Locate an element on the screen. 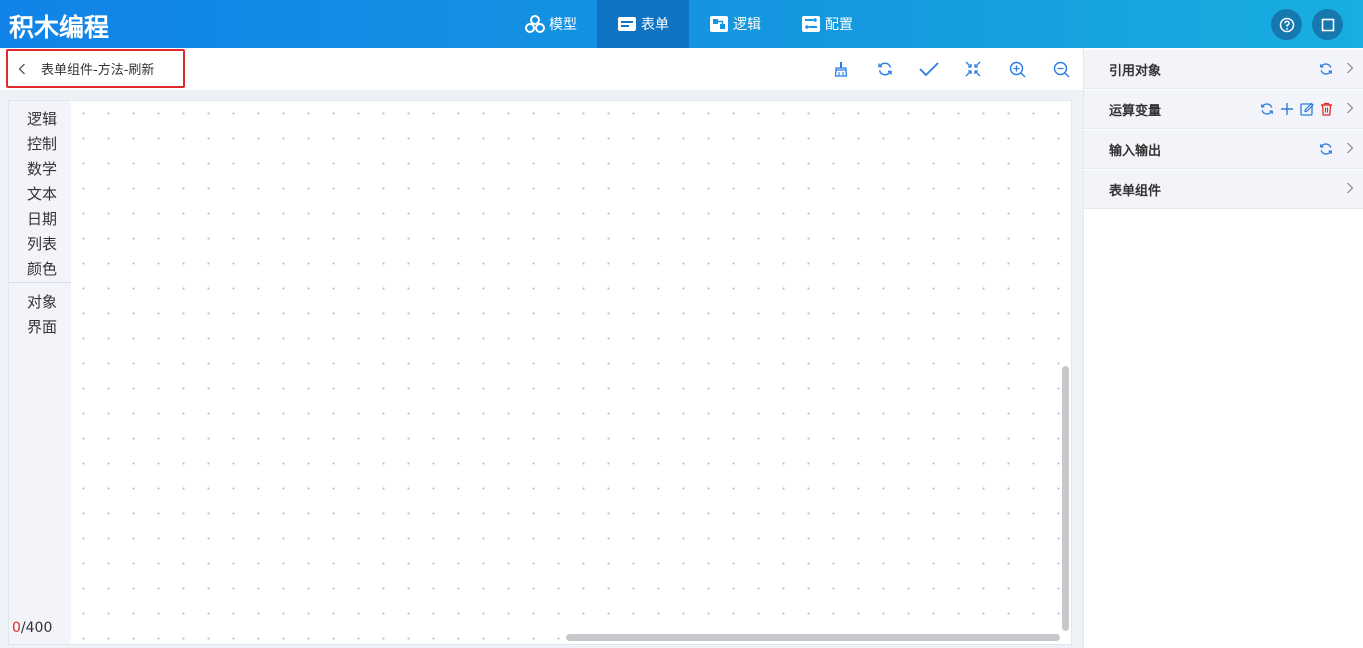 The image size is (1363, 648). category-divider is located at coordinates (40, 282).